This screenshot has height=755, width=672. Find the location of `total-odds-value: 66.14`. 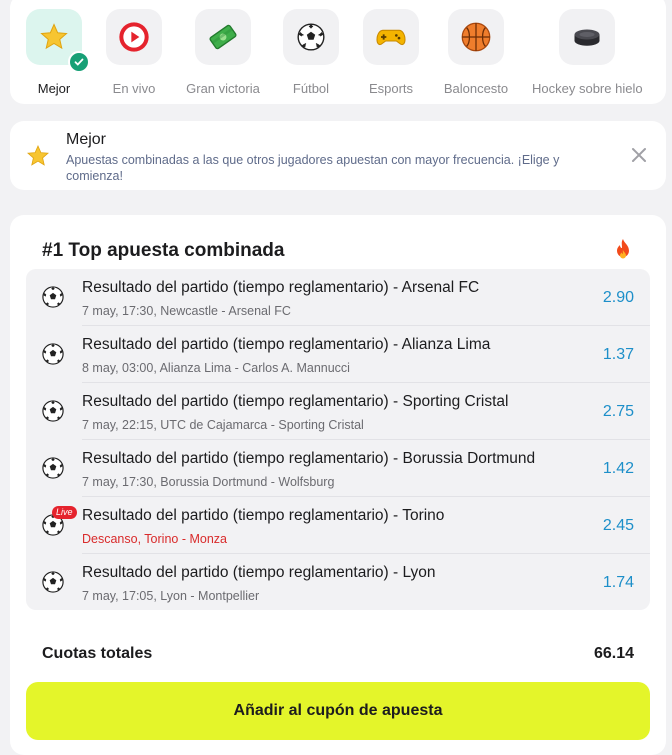

total-odds-value: 66.14 is located at coordinates (613, 653).